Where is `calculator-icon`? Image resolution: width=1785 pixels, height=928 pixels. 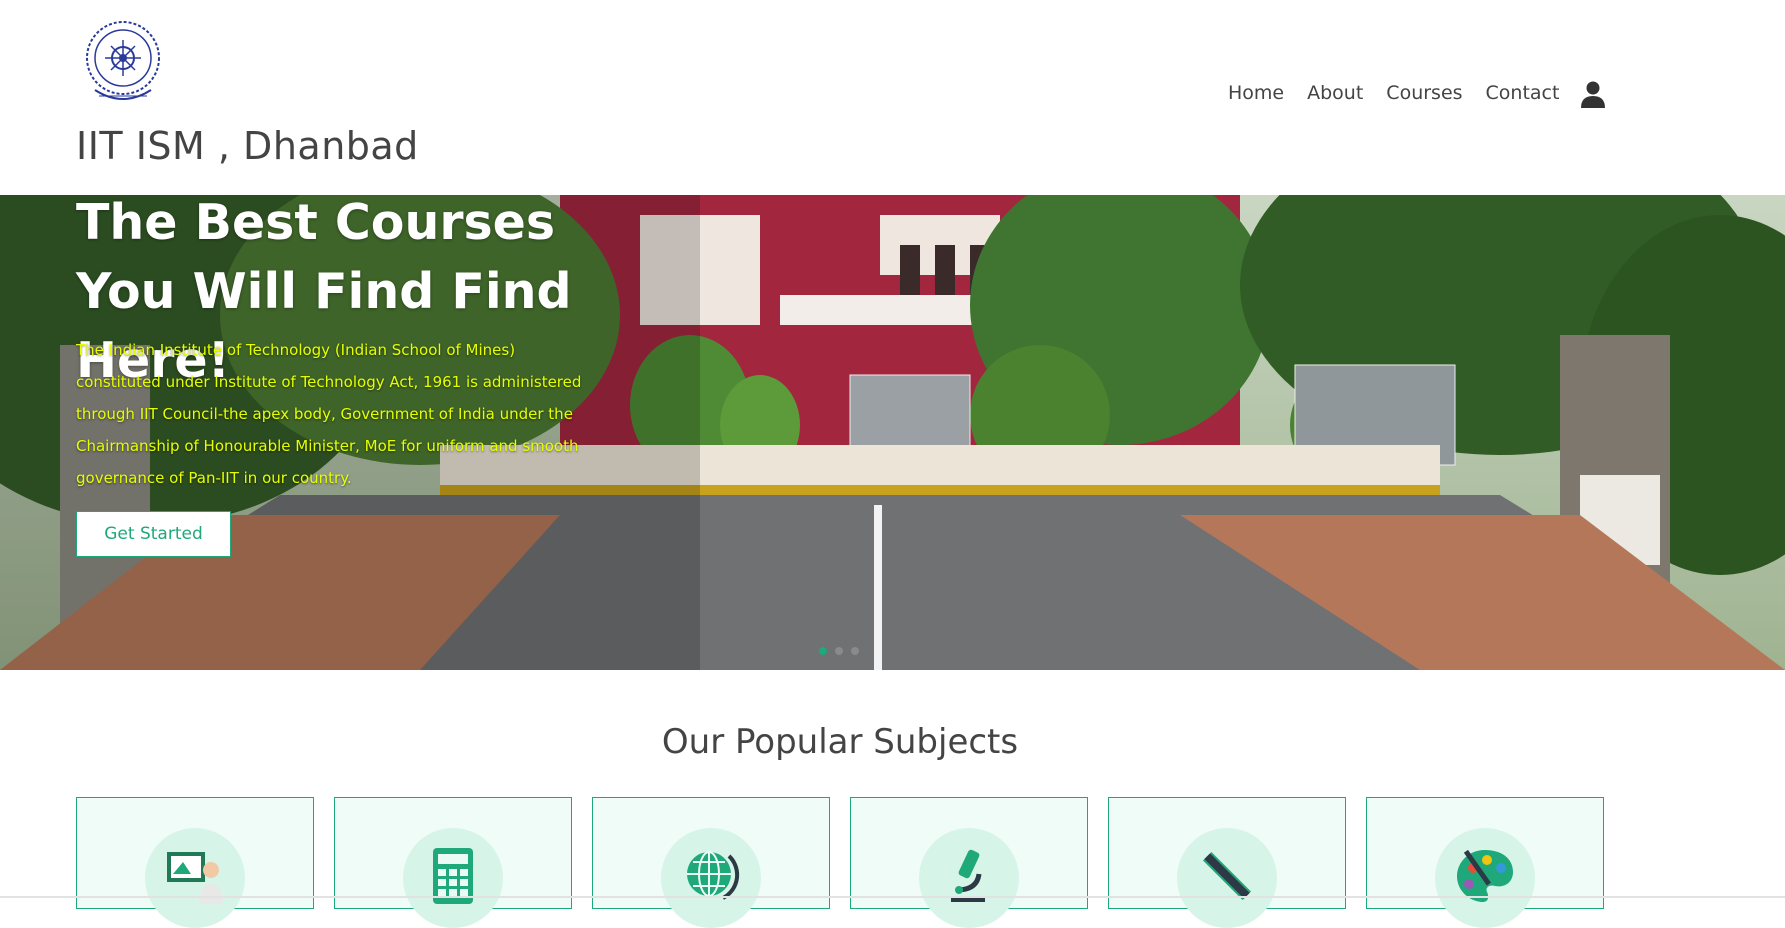 calculator-icon is located at coordinates (453, 876).